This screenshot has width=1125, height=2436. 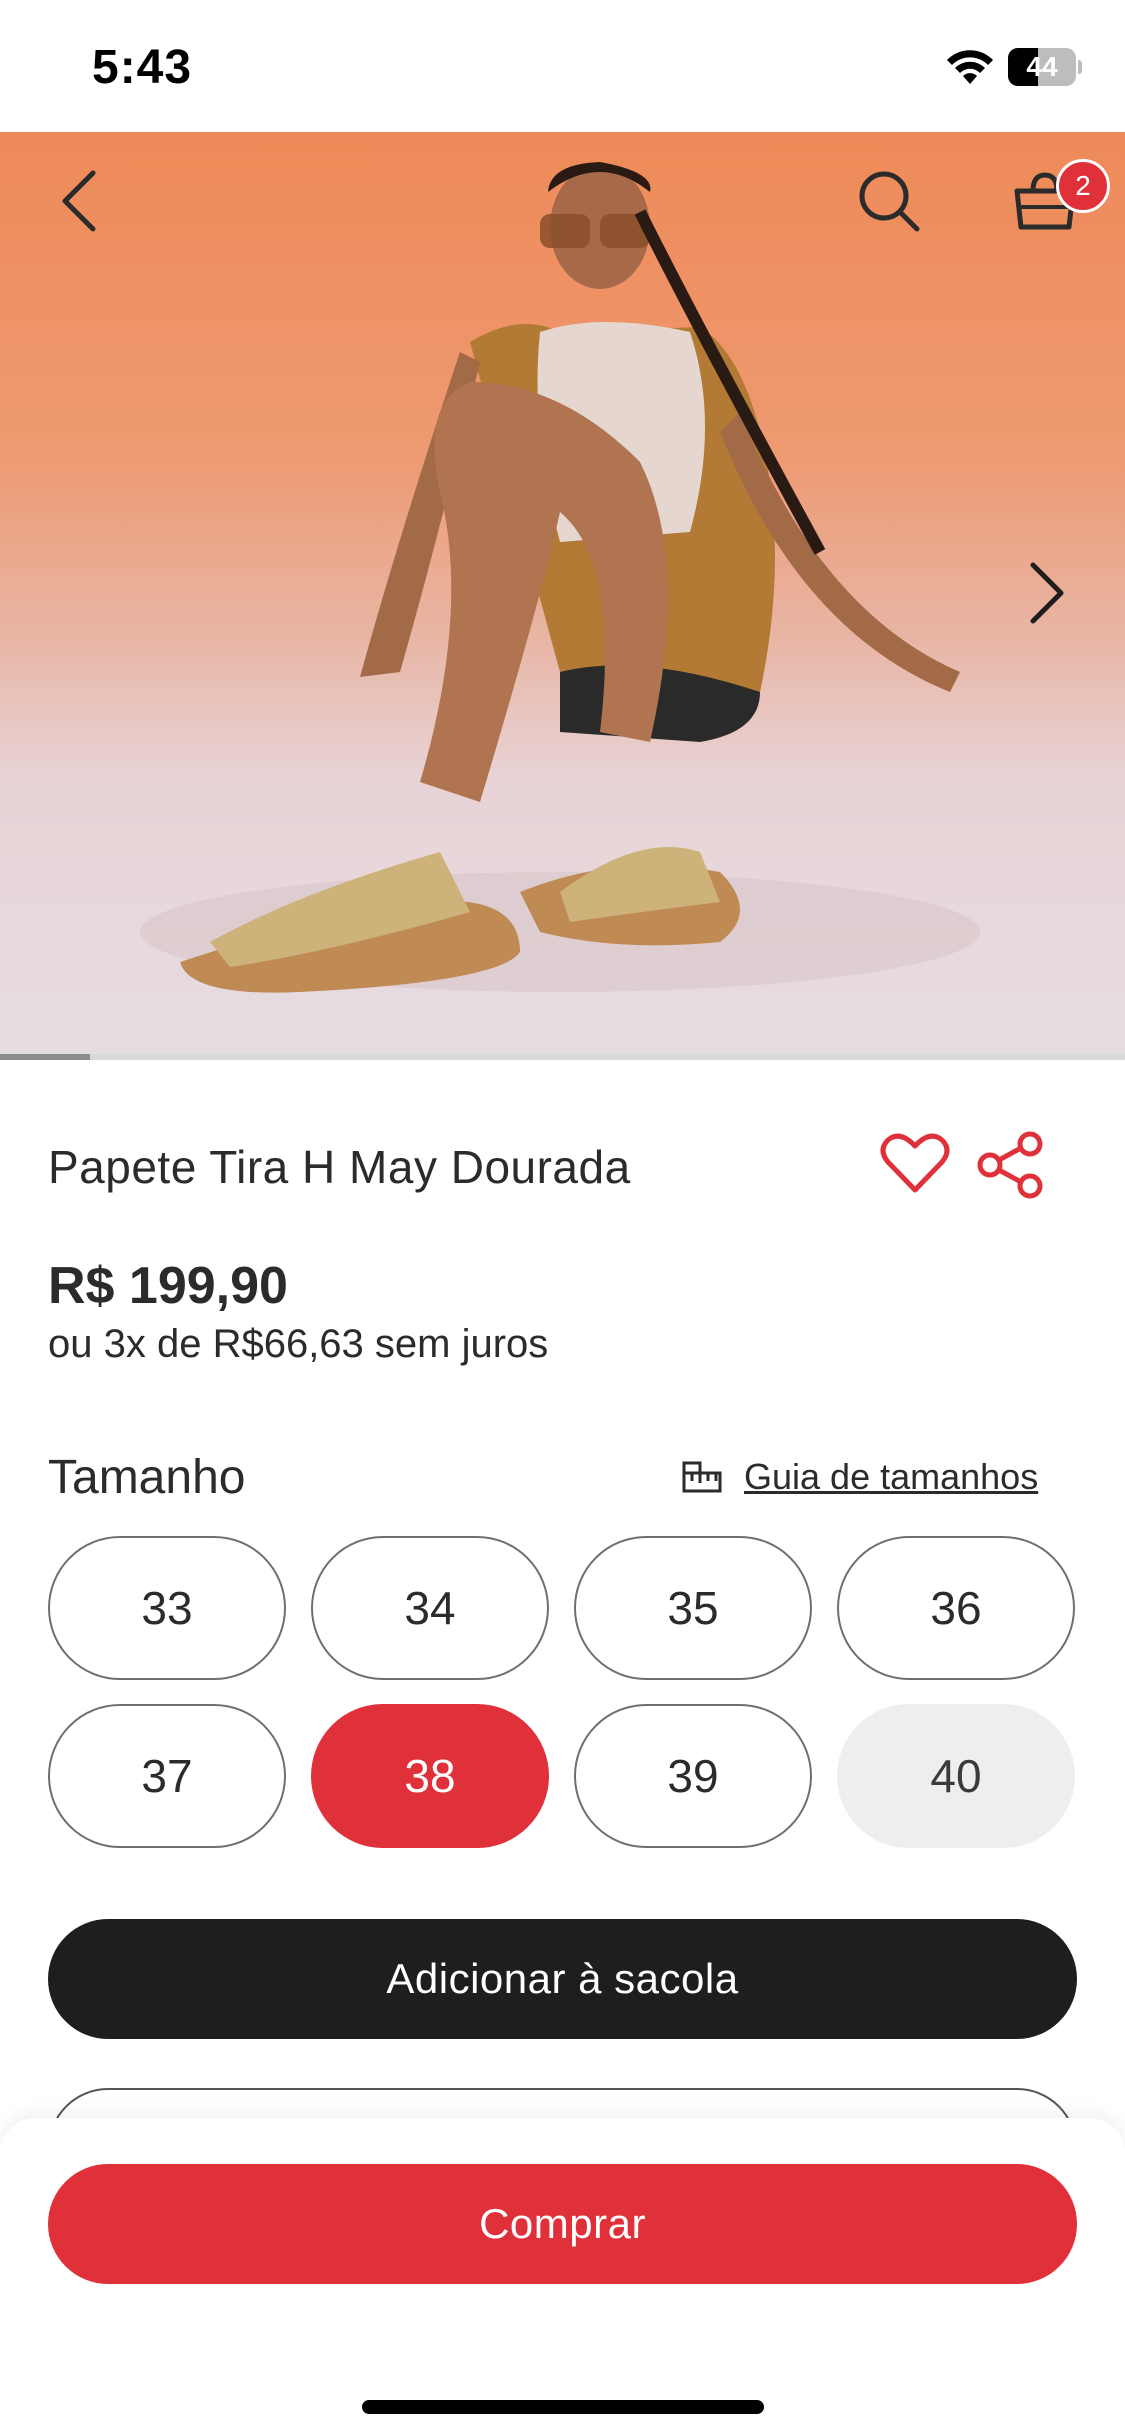 What do you see at coordinates (562, 1979) in the screenshot?
I see `add-to-bag-button: Adicionar à sacola` at bounding box center [562, 1979].